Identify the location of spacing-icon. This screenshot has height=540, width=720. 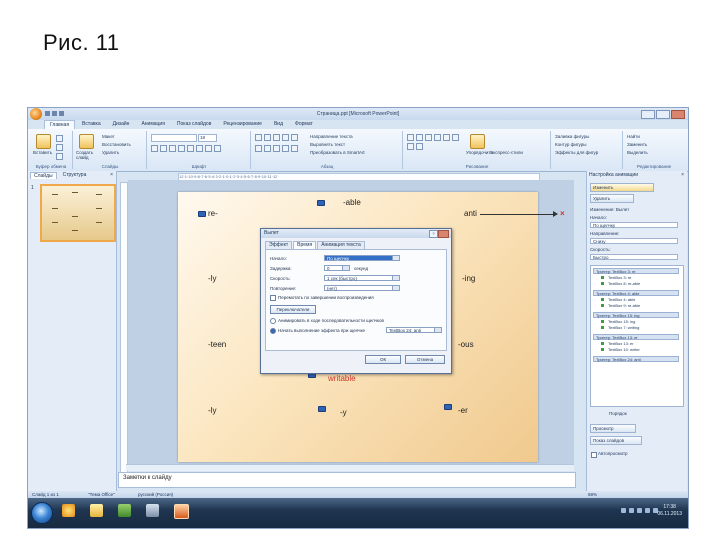
(199, 148).